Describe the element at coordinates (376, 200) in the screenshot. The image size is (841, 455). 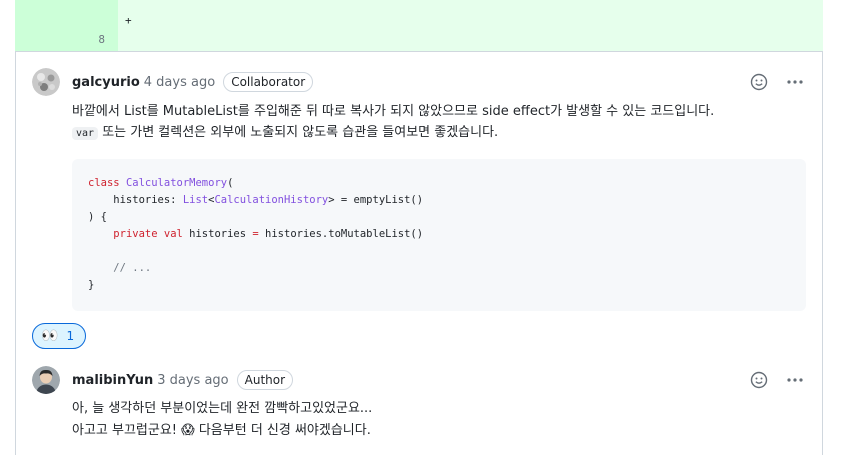
I see `code-token: > = emptyList()` at that location.